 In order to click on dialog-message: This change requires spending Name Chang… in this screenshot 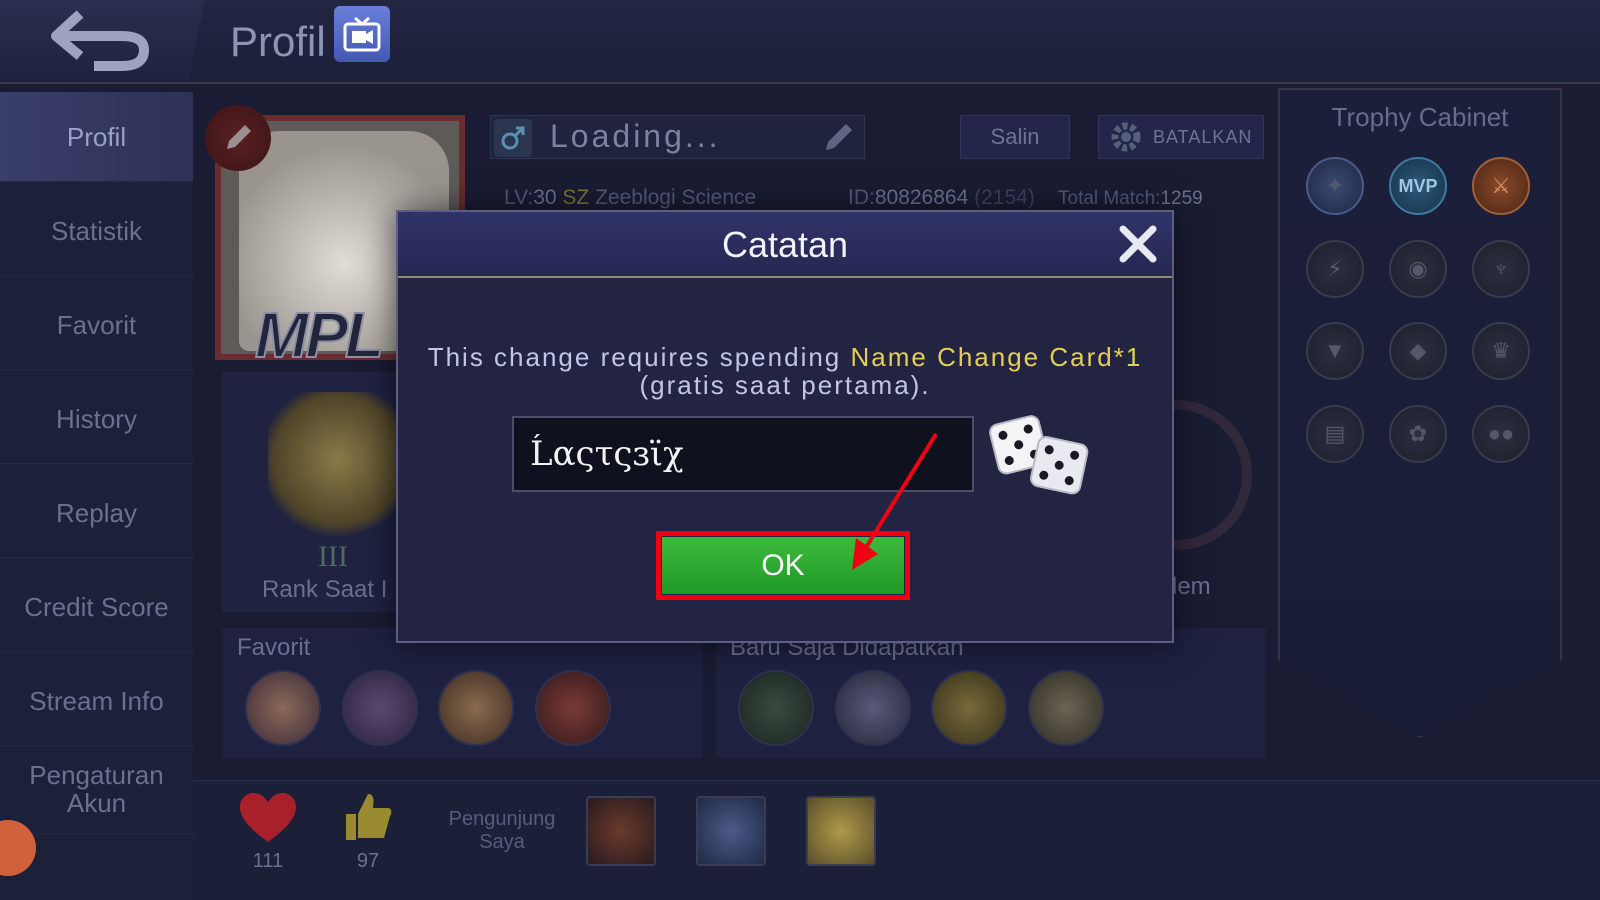, I will do `click(785, 371)`.